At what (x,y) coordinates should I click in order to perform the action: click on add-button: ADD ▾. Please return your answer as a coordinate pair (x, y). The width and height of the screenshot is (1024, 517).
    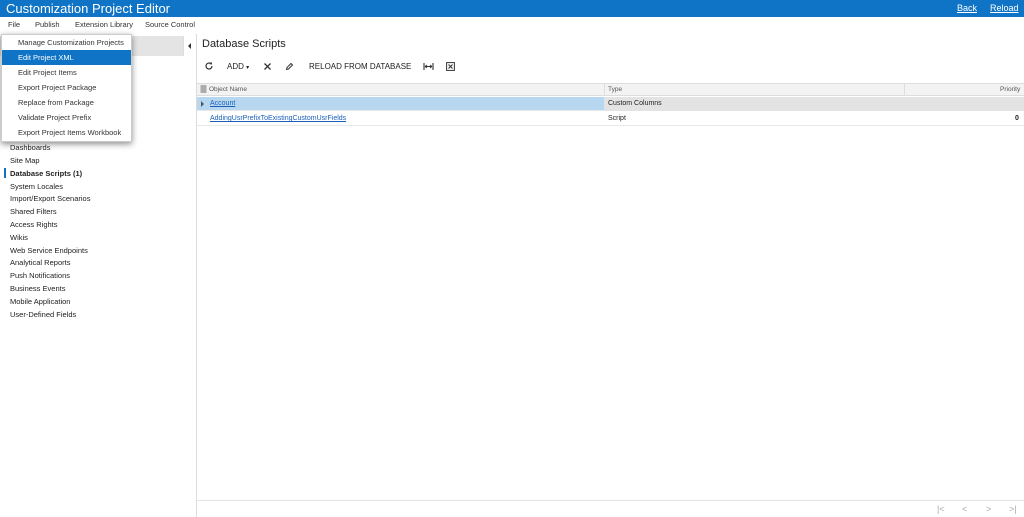
    Looking at the image, I should click on (238, 67).